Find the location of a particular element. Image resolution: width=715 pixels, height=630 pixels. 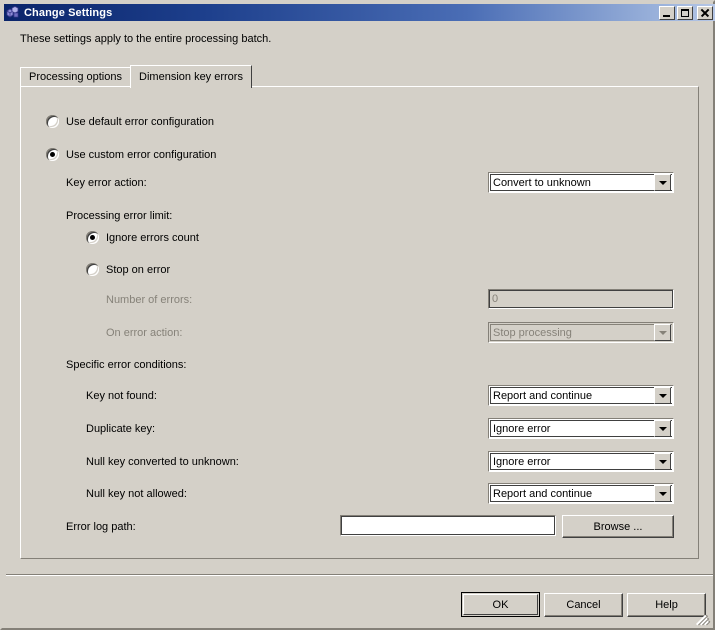

error-log-path-label: Error log path: is located at coordinates (101, 527).